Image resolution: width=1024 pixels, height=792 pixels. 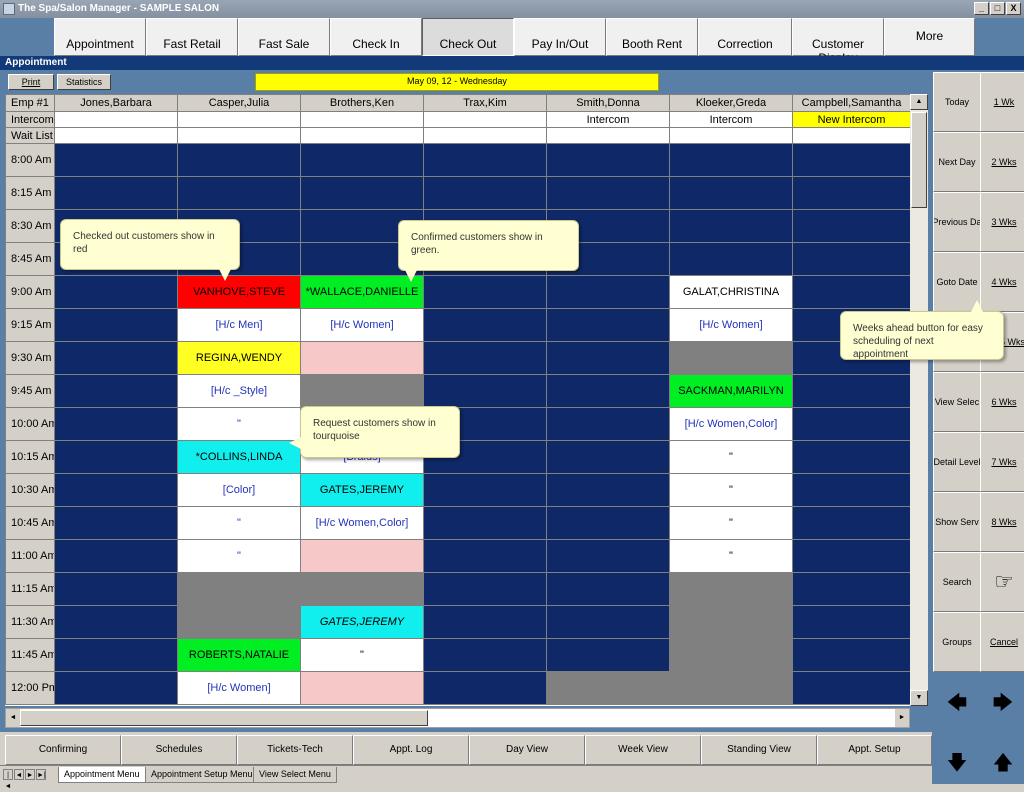 I want to click on week-view-button: Week View, so click(x=643, y=750).